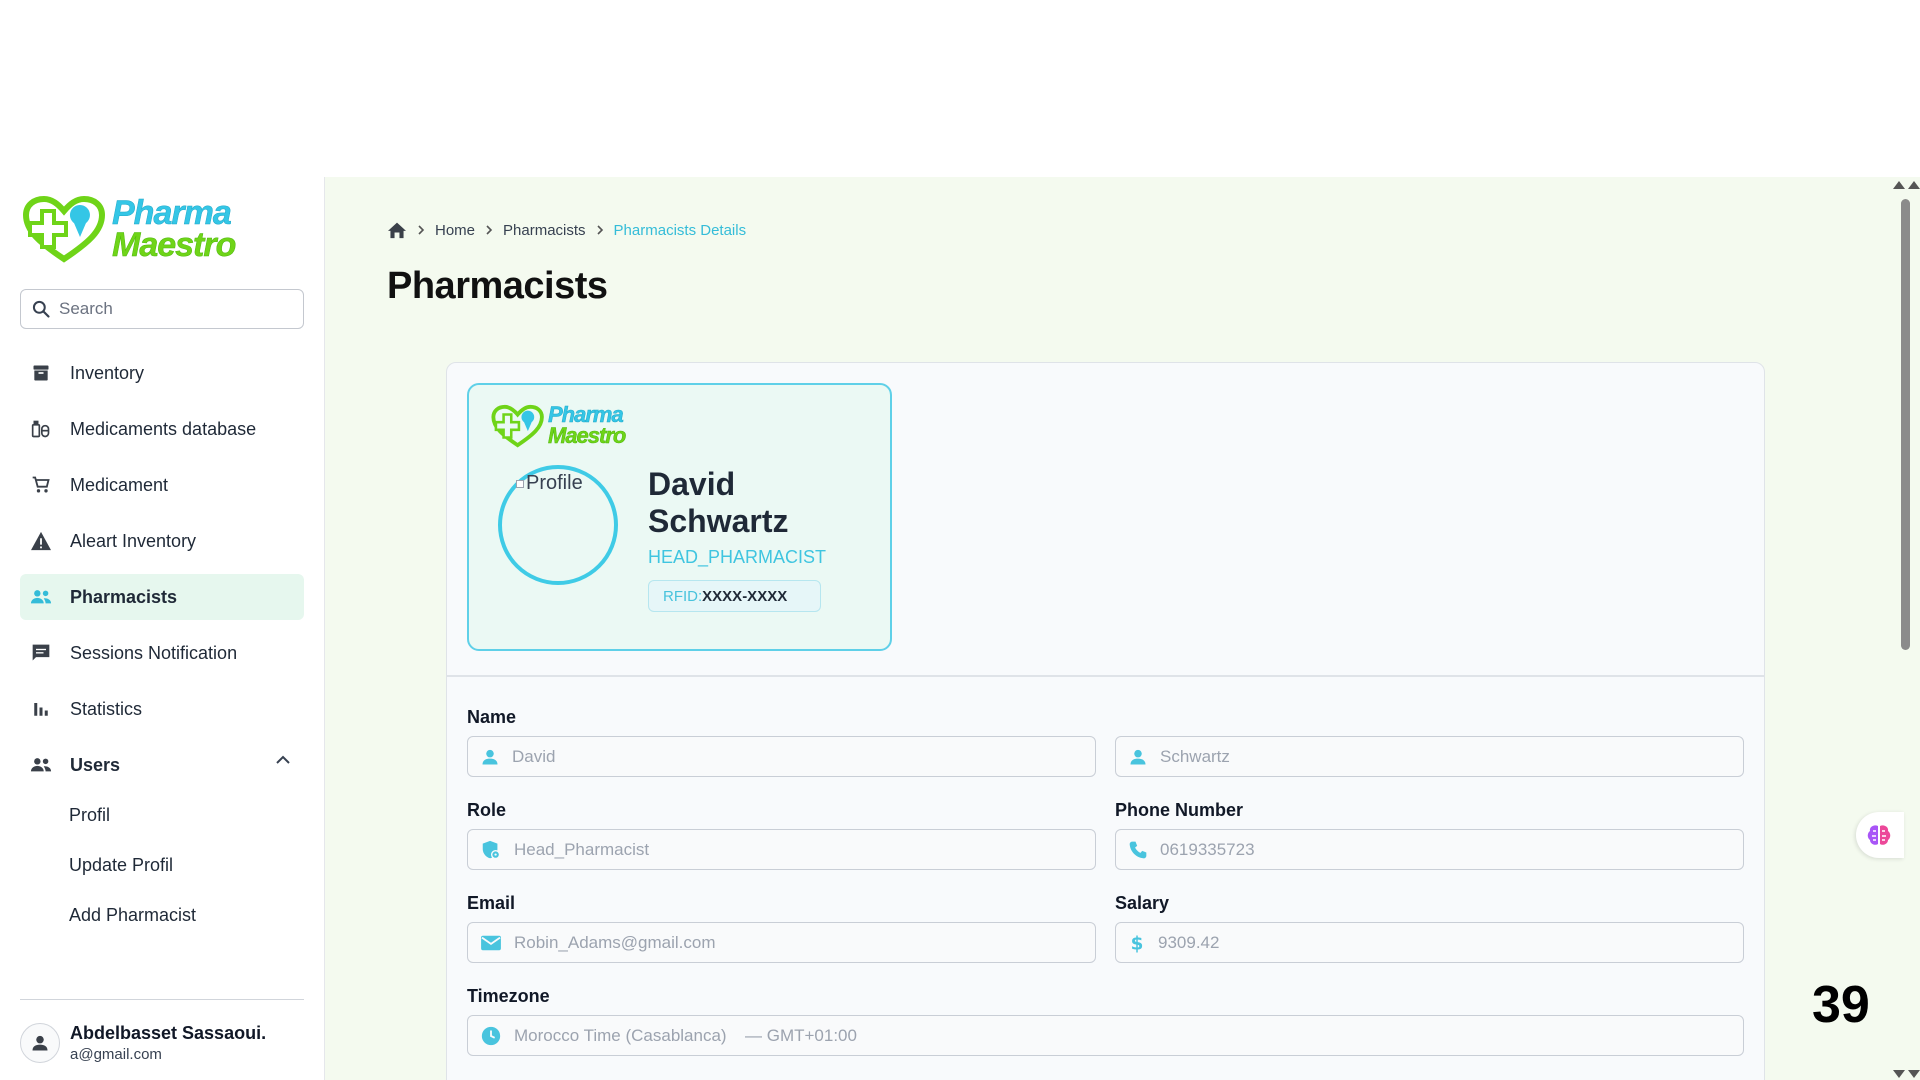 The height and width of the screenshot is (1080, 1920). I want to click on admin-shield-icon, so click(491, 849).